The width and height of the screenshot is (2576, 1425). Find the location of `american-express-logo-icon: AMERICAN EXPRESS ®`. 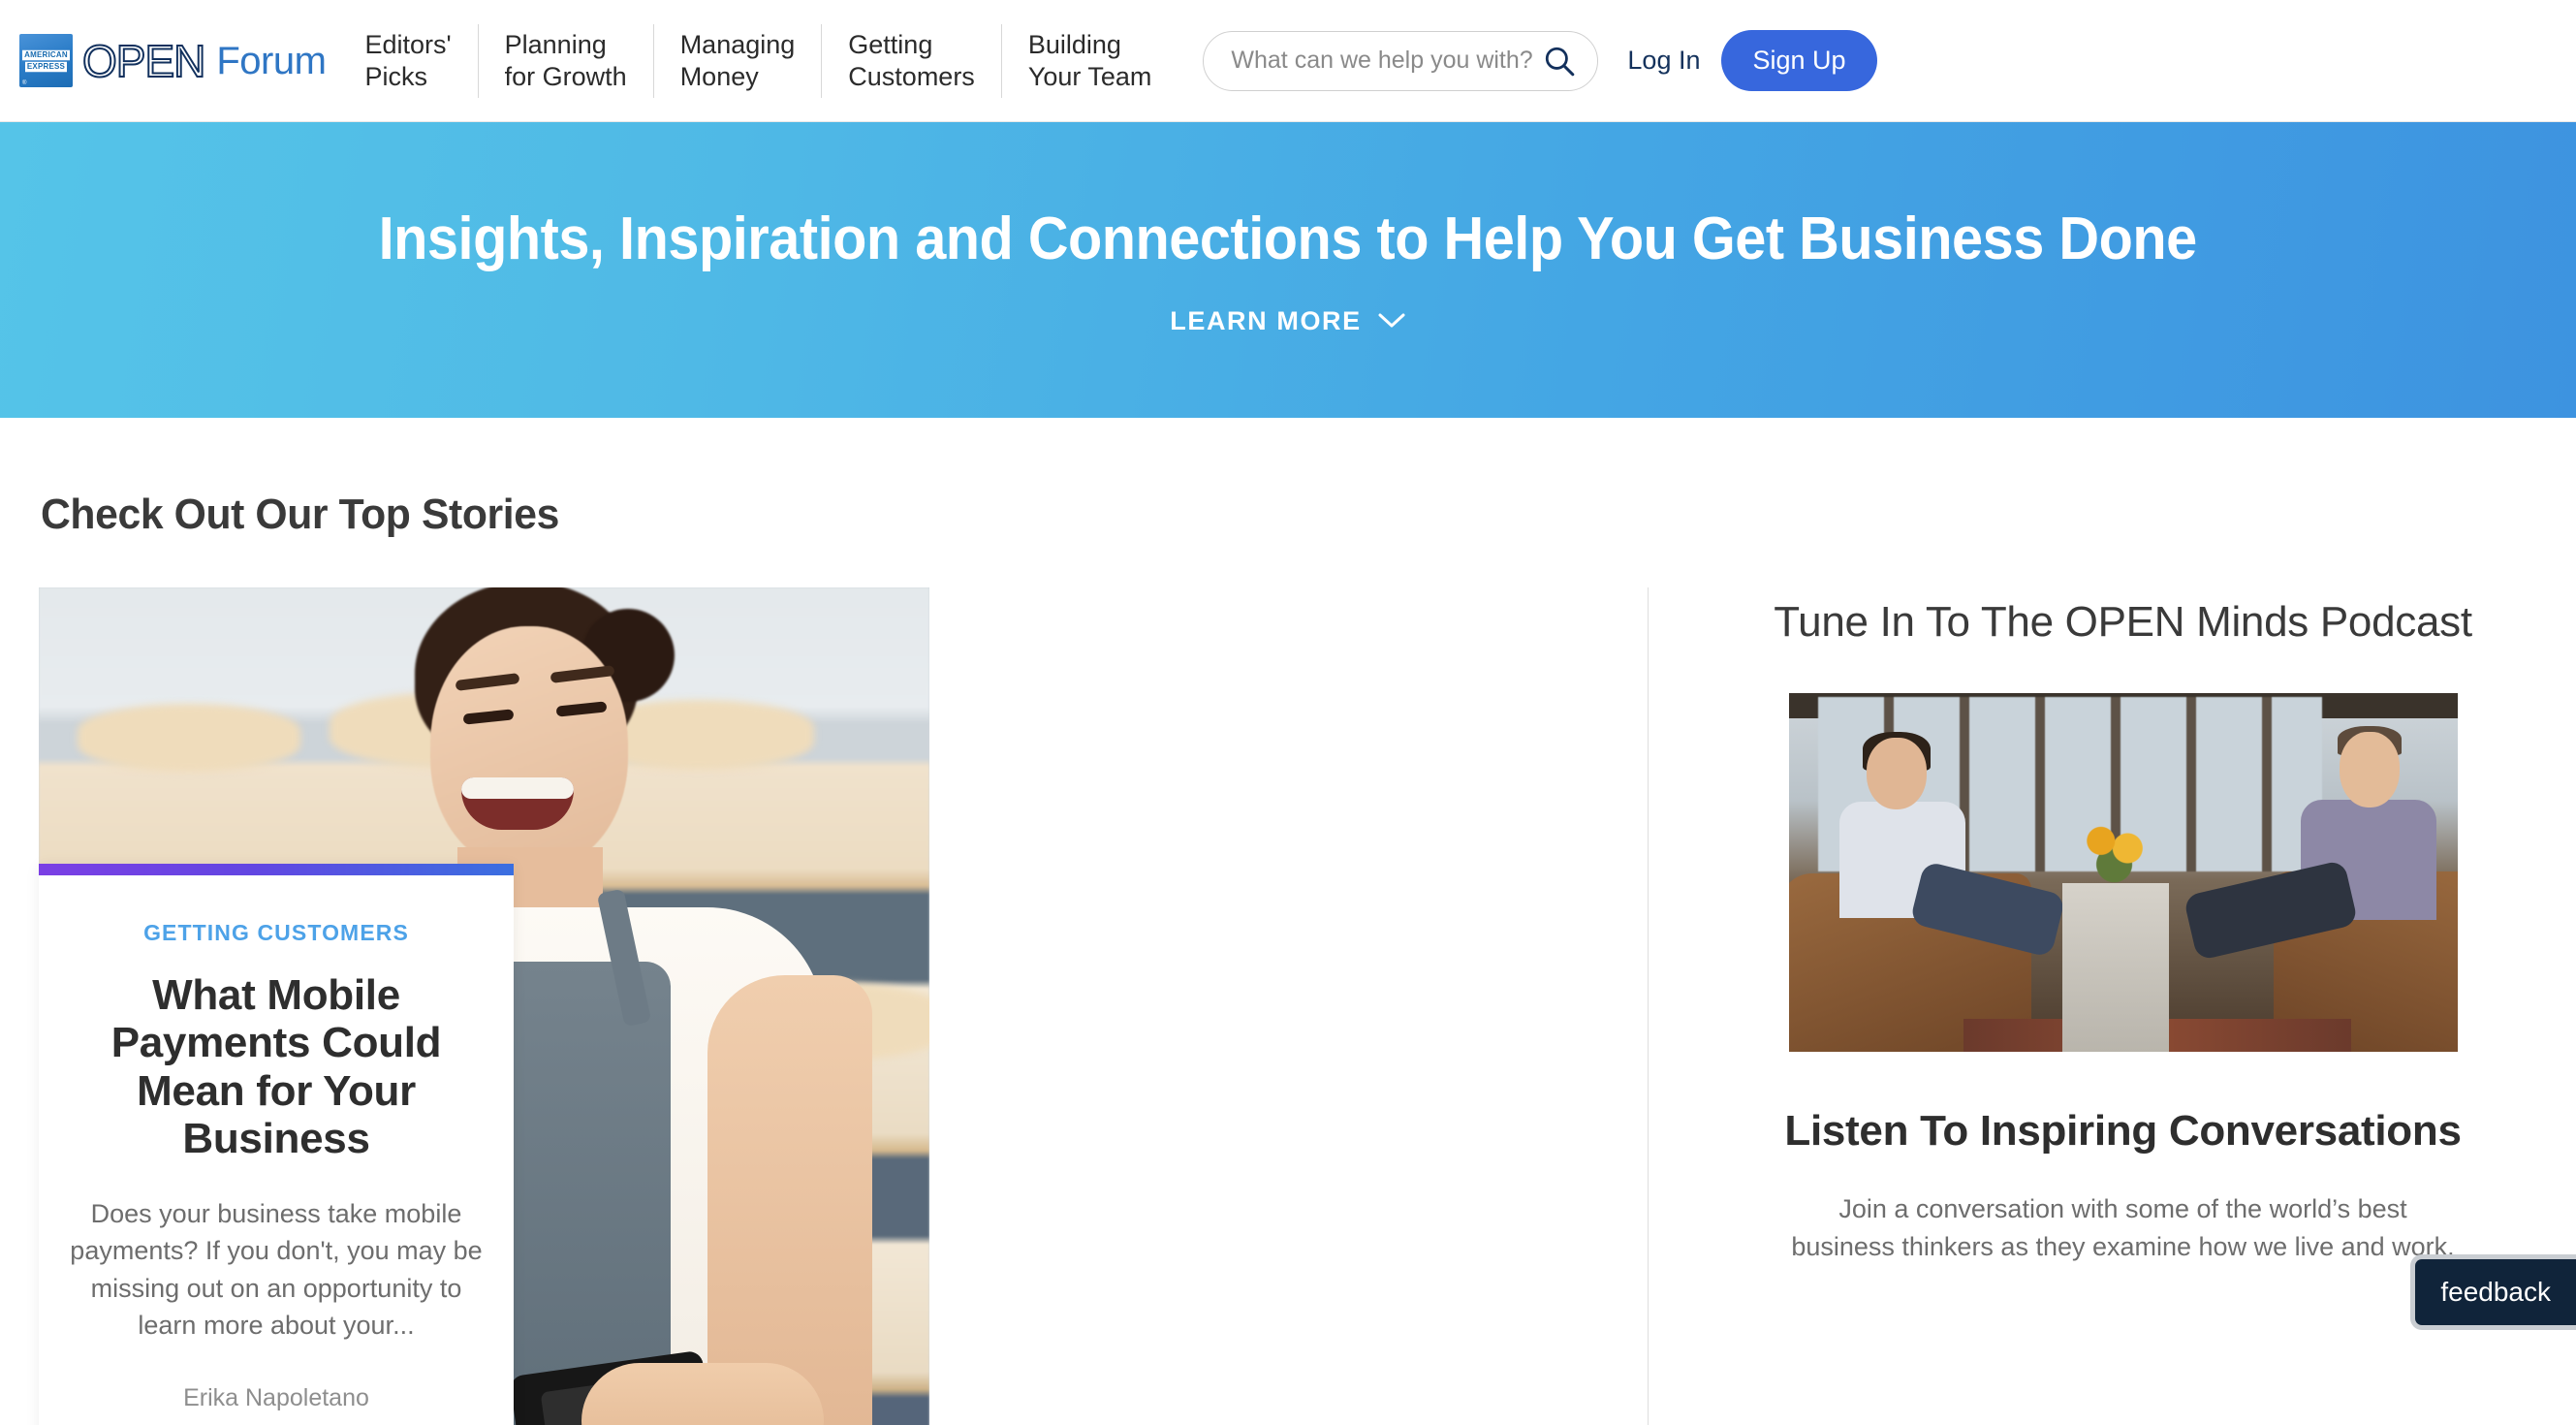

american-express-logo-icon: AMERICAN EXPRESS ® is located at coordinates (46, 61).